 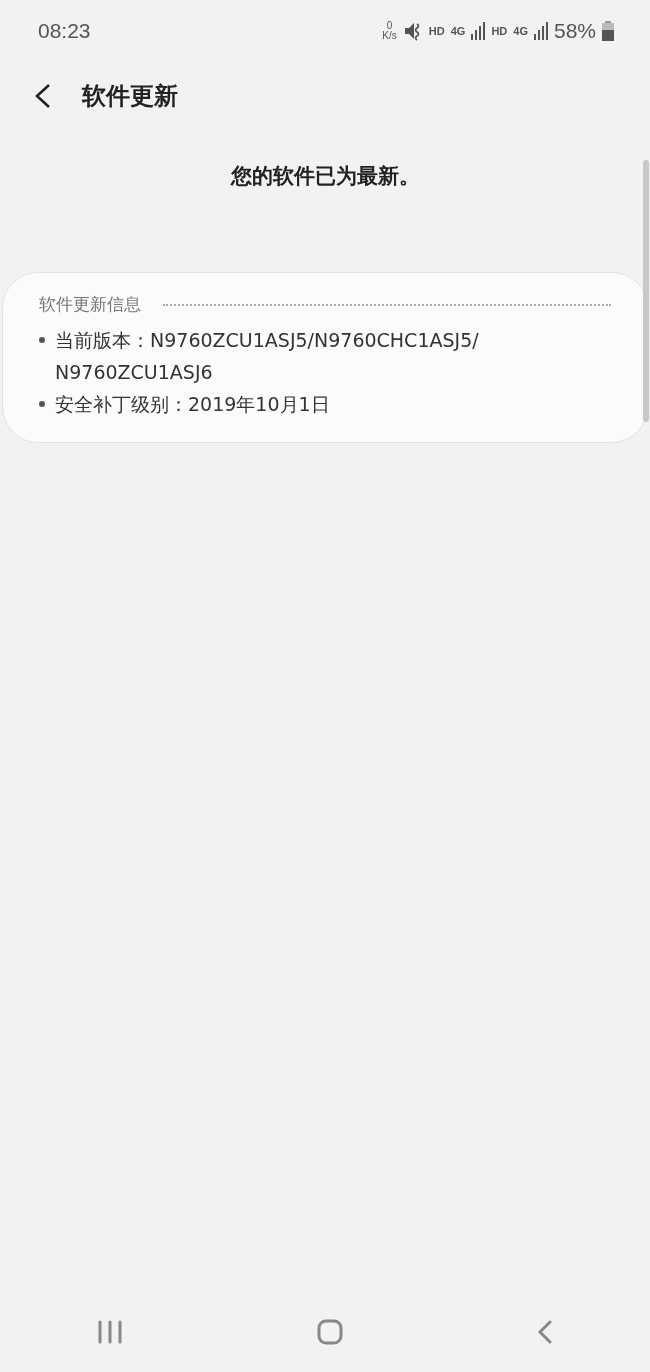 What do you see at coordinates (193, 404) in the screenshot?
I see `info-text: 安全补丁级别：2019年10月1日` at bounding box center [193, 404].